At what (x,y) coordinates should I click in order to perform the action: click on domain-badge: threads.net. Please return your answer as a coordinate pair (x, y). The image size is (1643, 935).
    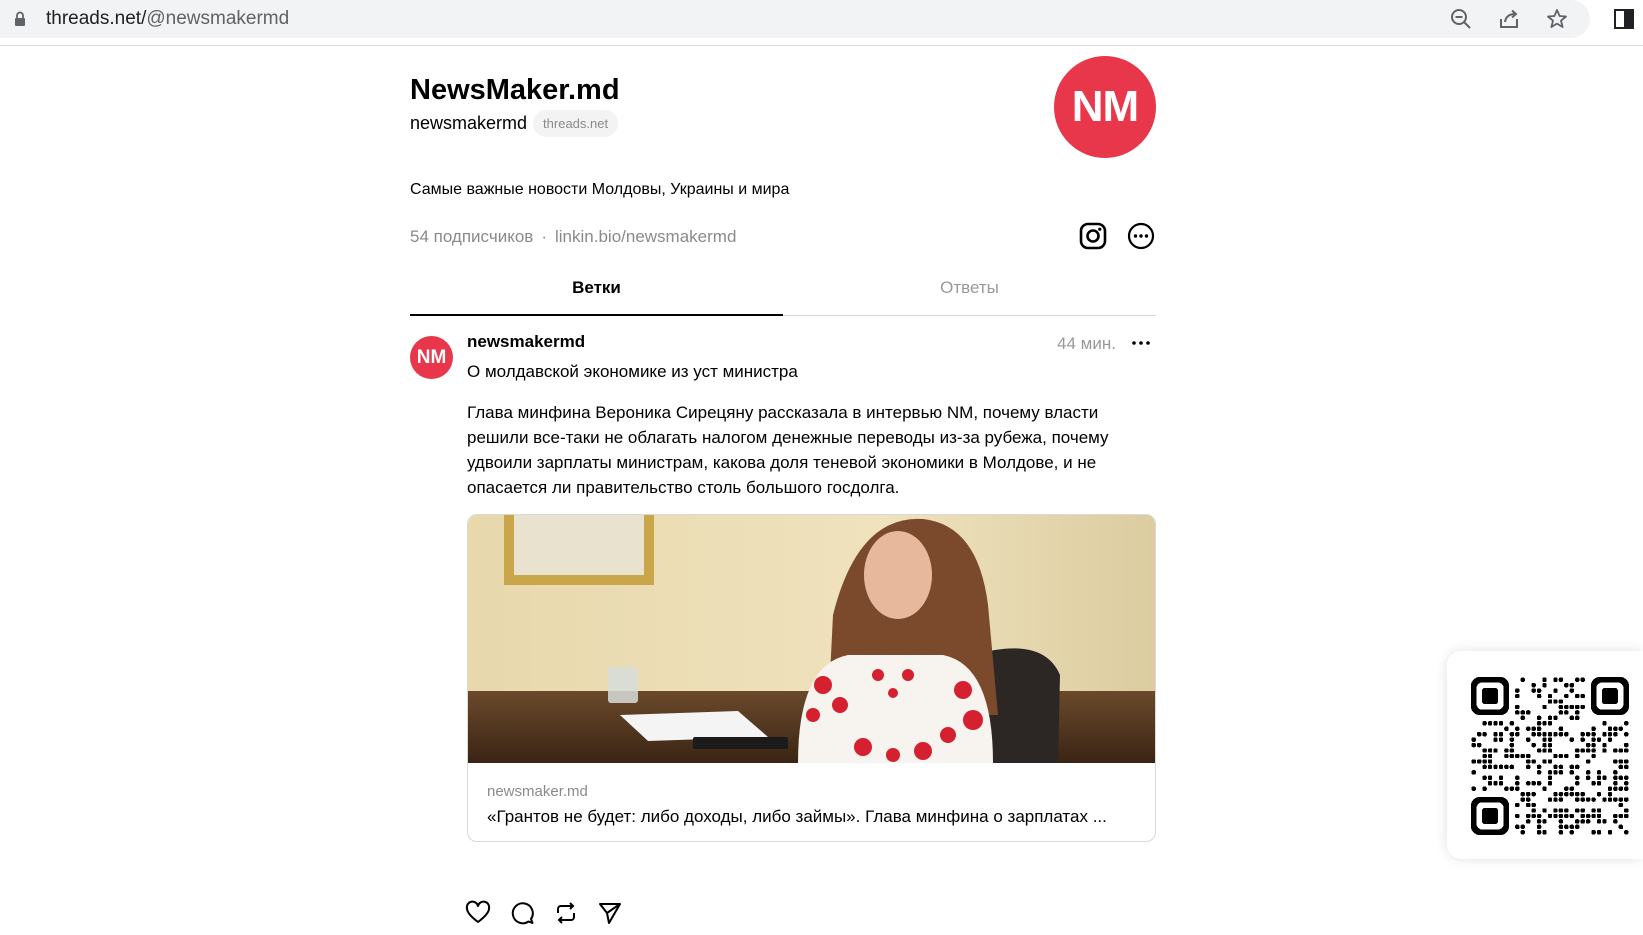
    Looking at the image, I should click on (576, 123).